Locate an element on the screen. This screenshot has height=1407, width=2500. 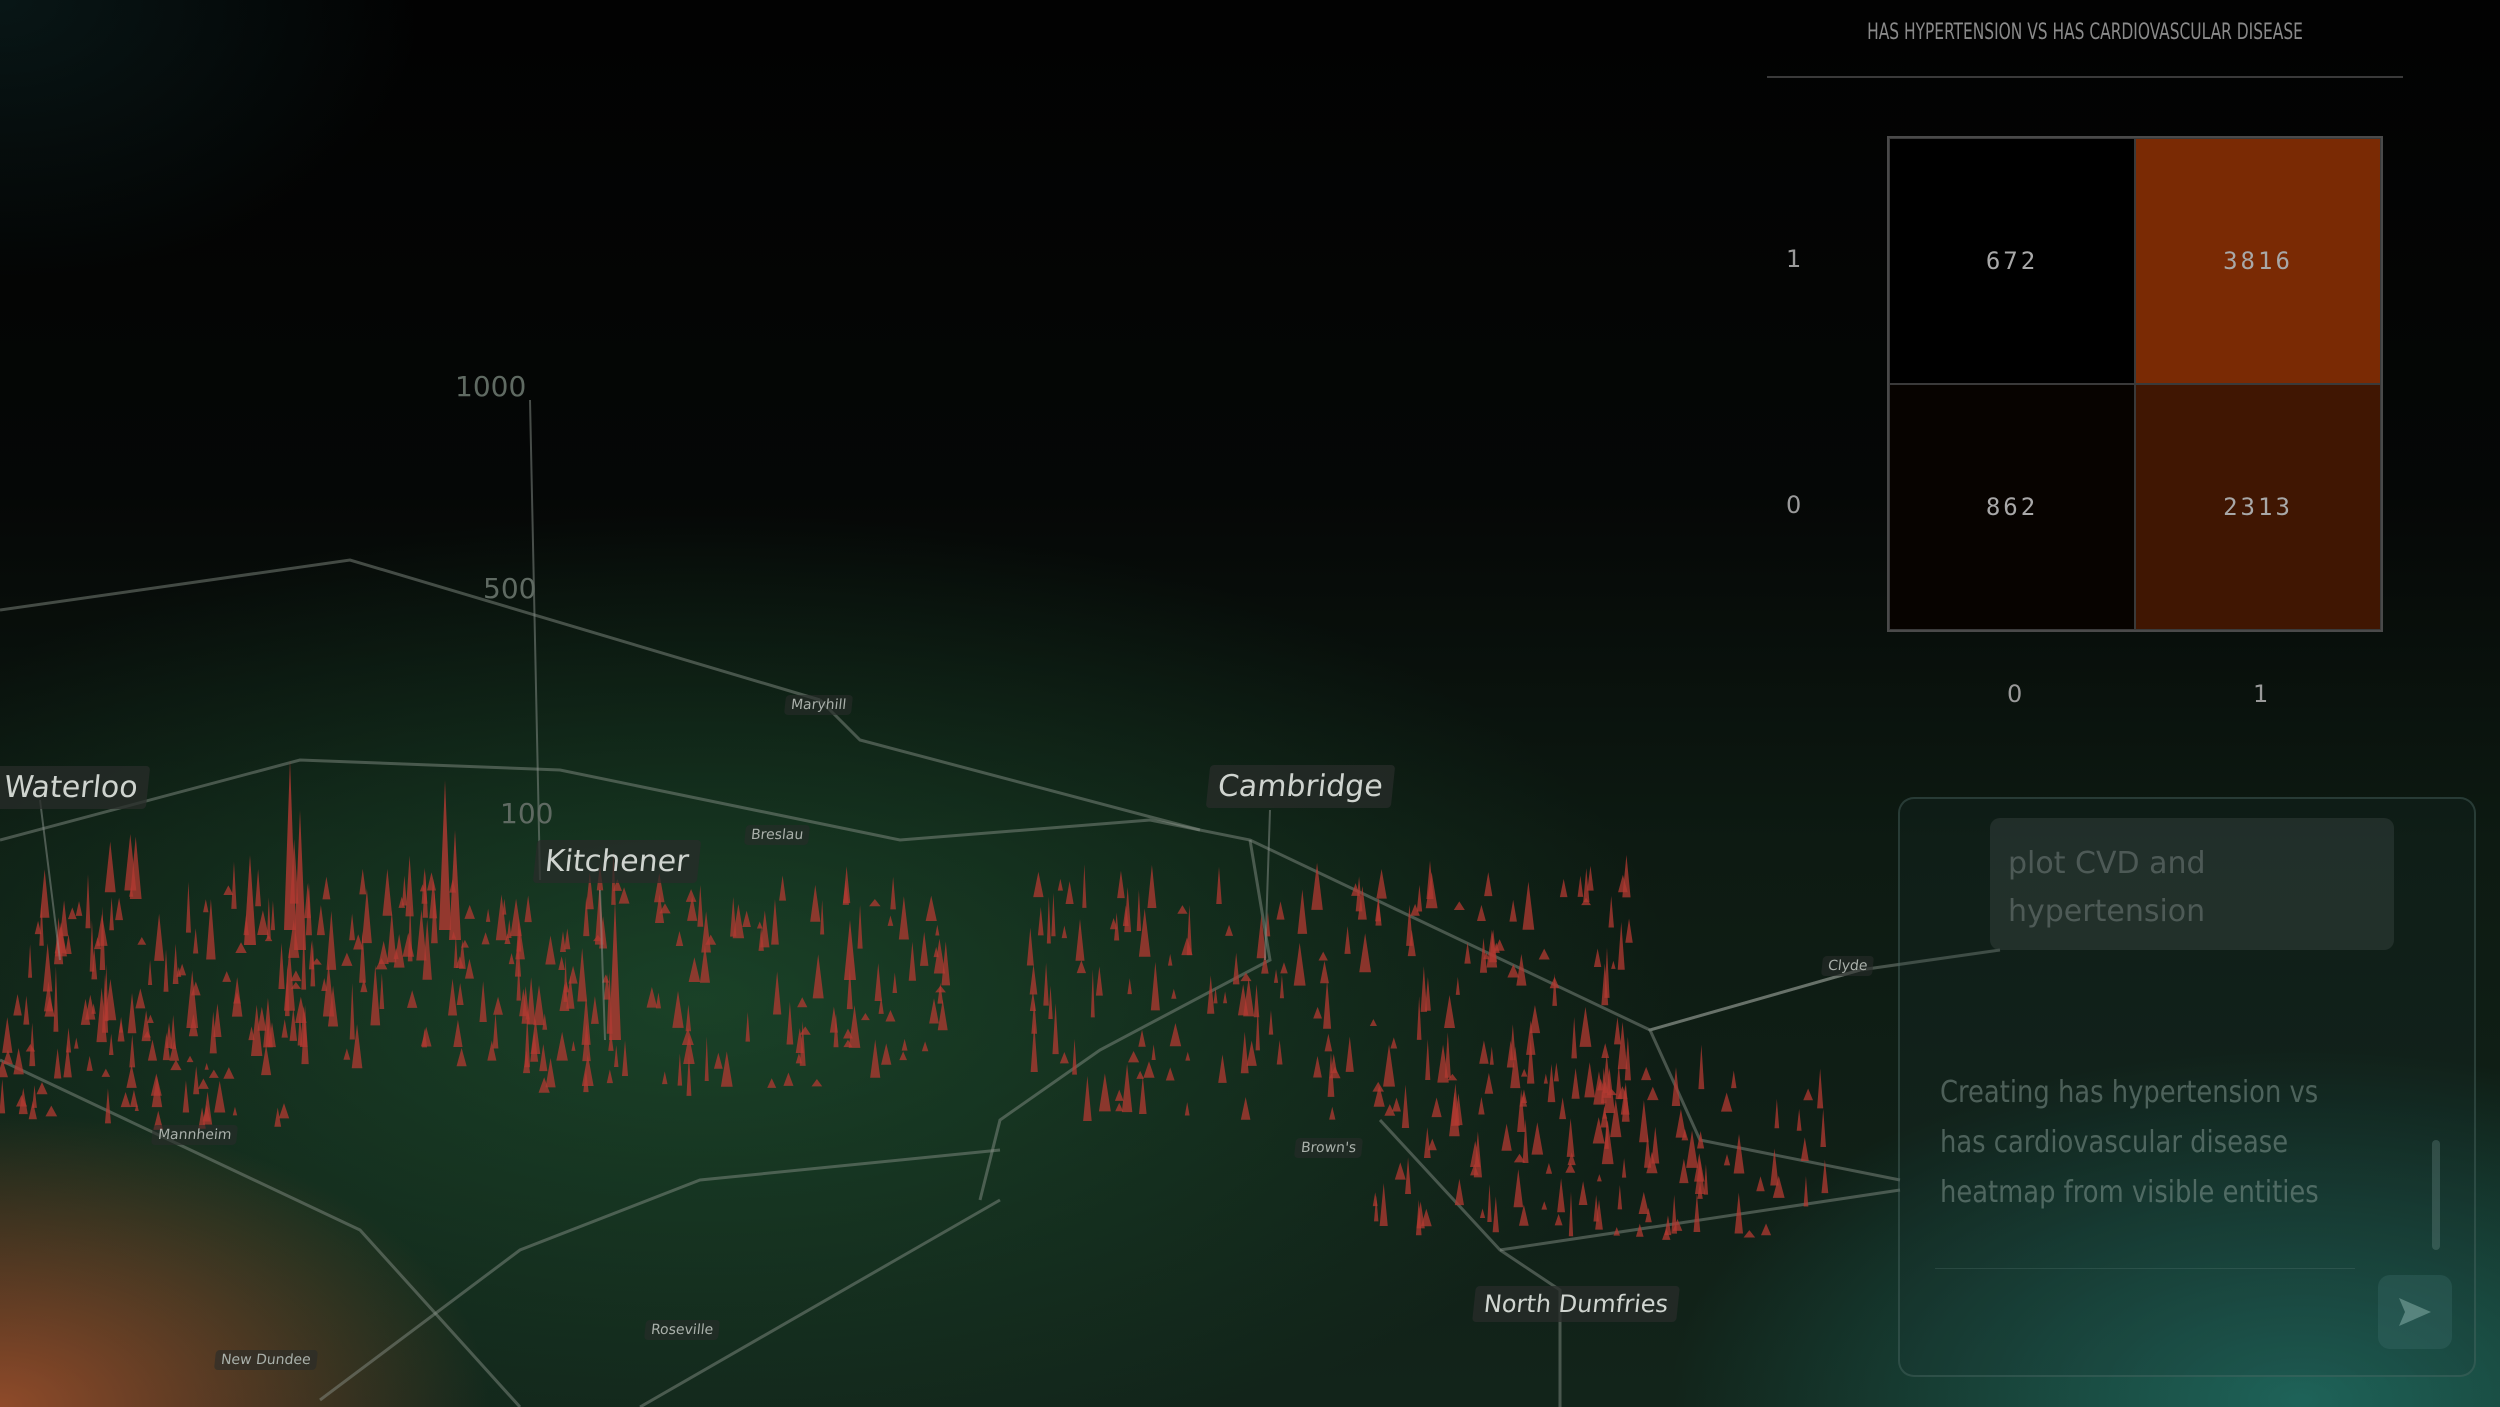
map-label-breslau: Breslau is located at coordinates (777, 835).